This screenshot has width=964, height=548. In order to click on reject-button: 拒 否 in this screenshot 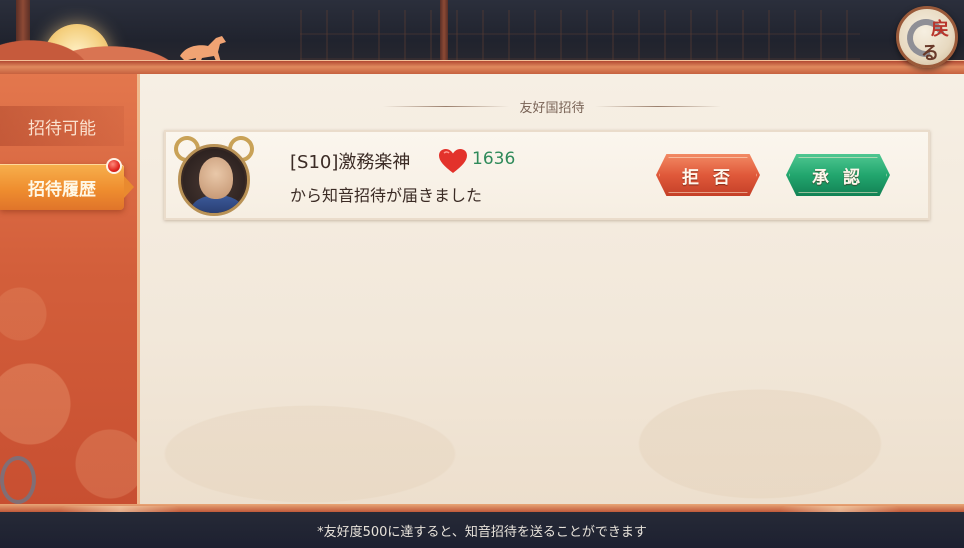, I will do `click(708, 175)`.